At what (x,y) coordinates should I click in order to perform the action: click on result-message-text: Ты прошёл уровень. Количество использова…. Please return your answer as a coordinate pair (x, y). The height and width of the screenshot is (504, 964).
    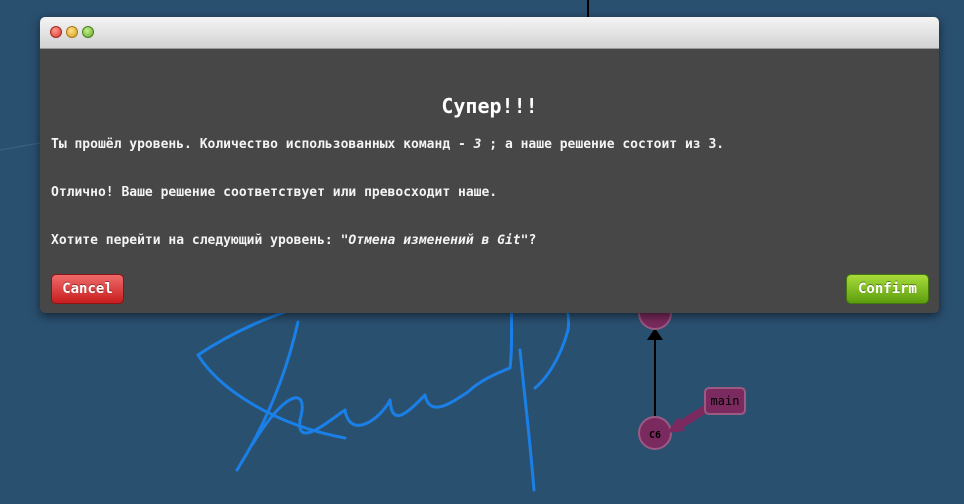
    Looking at the image, I should click on (262, 144).